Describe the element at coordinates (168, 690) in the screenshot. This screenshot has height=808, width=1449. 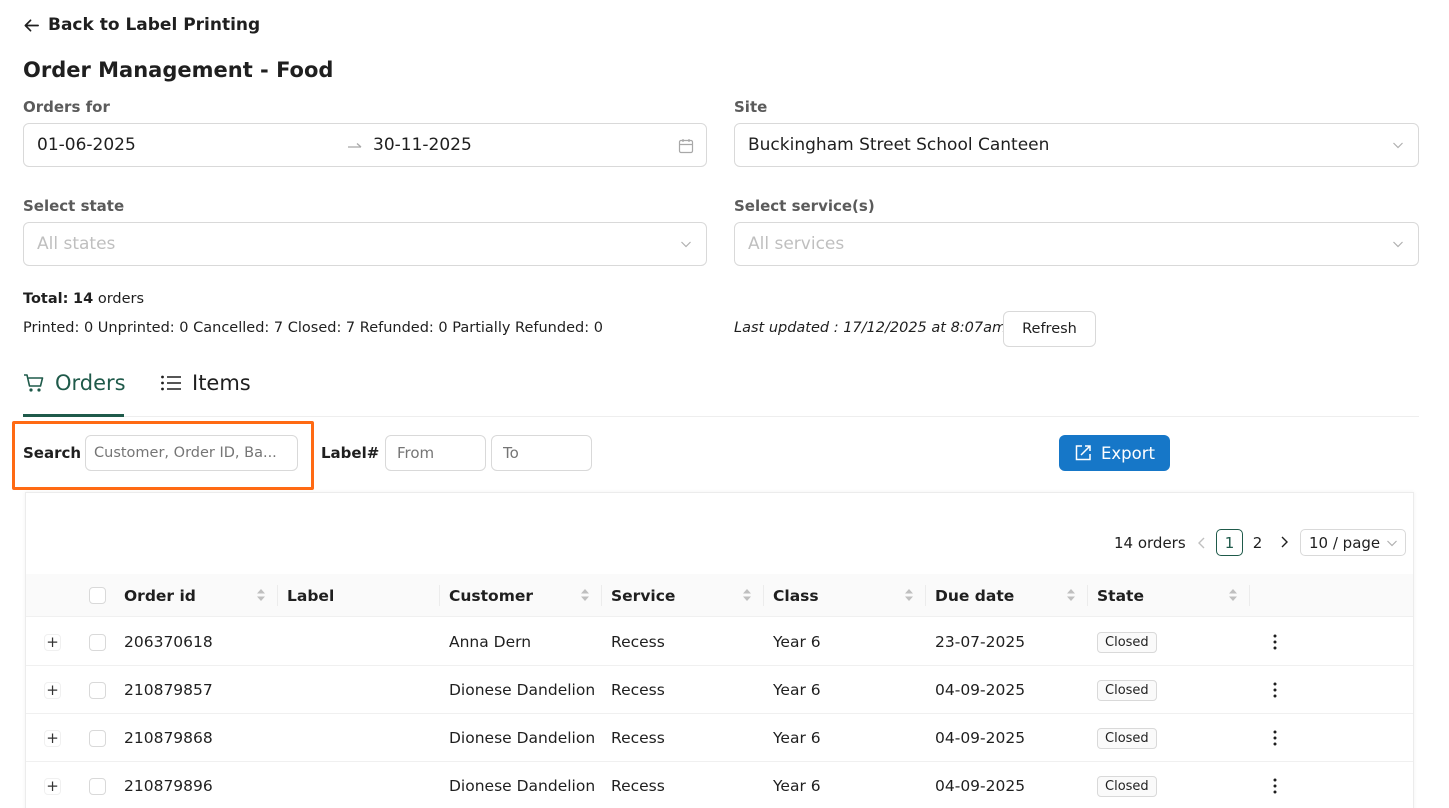
I see `order-id-cell: 210879857` at that location.